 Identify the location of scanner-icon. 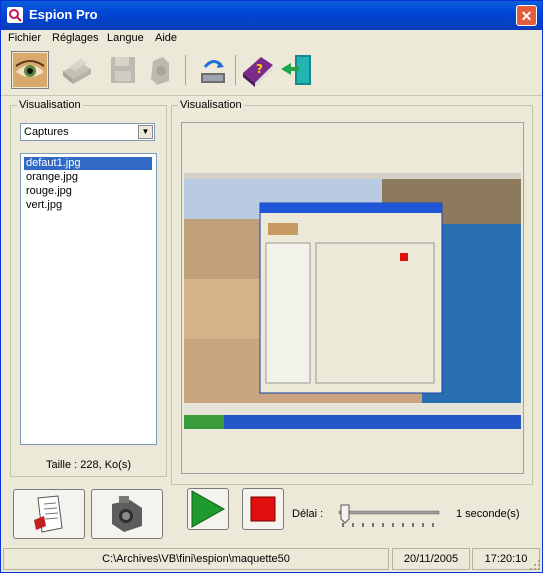
(160, 71).